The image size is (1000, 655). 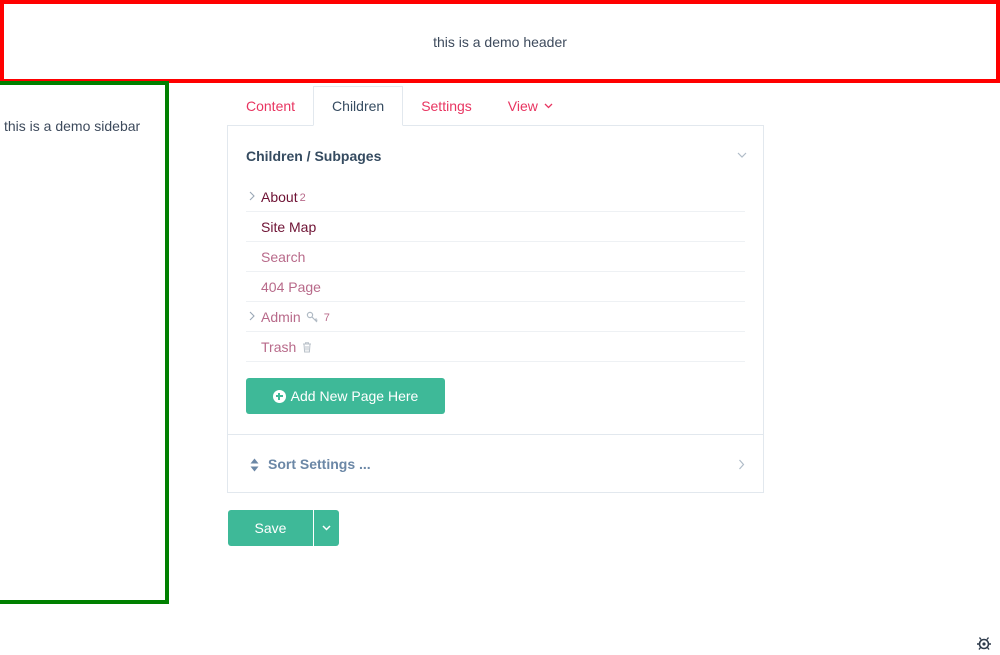 I want to click on list-item-search: Search, so click(x=495, y=257).